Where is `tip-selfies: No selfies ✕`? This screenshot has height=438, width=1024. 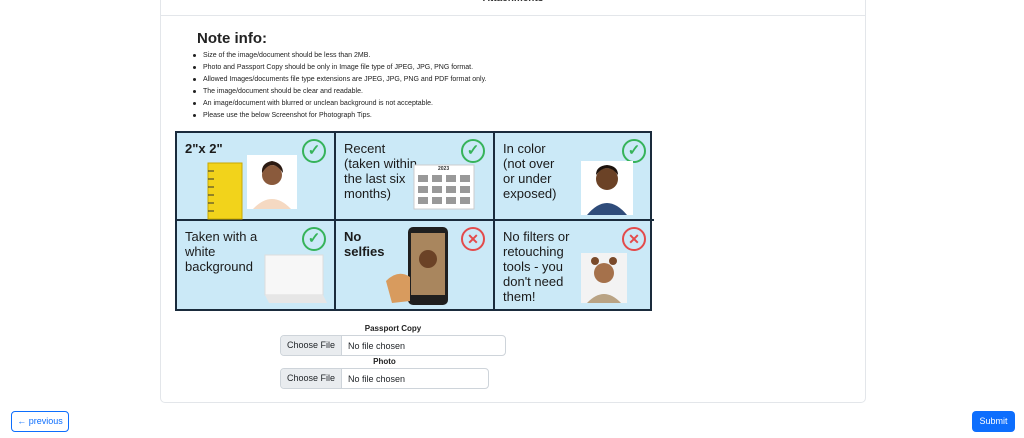
tip-selfies: No selfies ✕ is located at coordinates (415, 265).